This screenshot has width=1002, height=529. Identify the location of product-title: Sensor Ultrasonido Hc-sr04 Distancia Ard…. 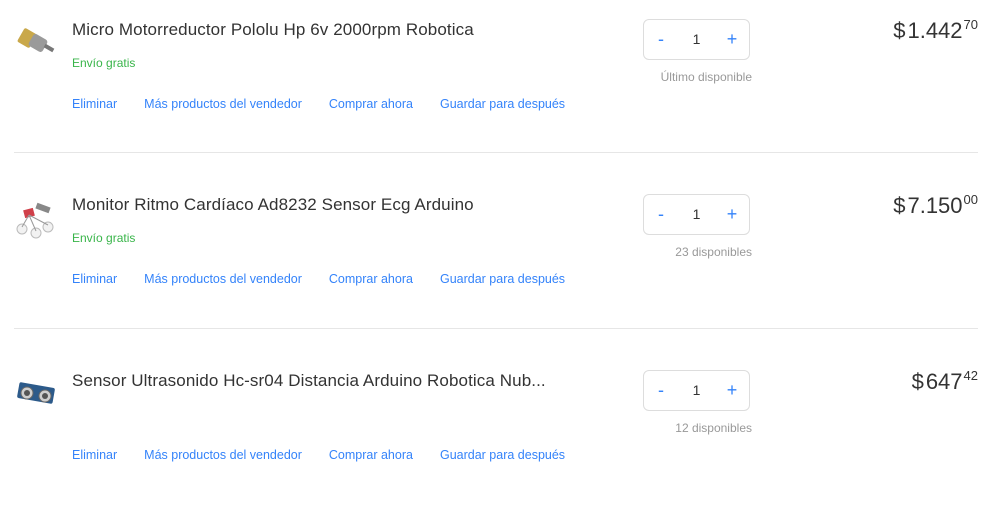
(309, 381).